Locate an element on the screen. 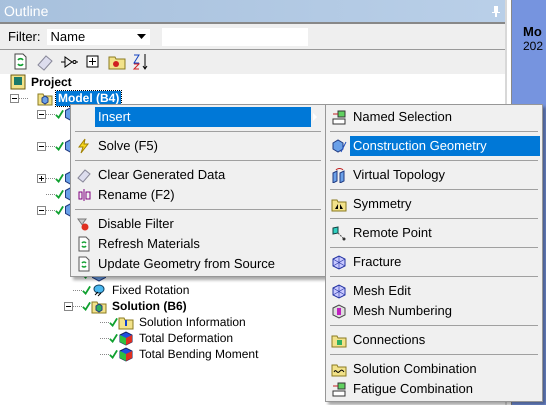 This screenshot has width=546, height=405. tree-item: Solution Information is located at coordinates (192, 322).